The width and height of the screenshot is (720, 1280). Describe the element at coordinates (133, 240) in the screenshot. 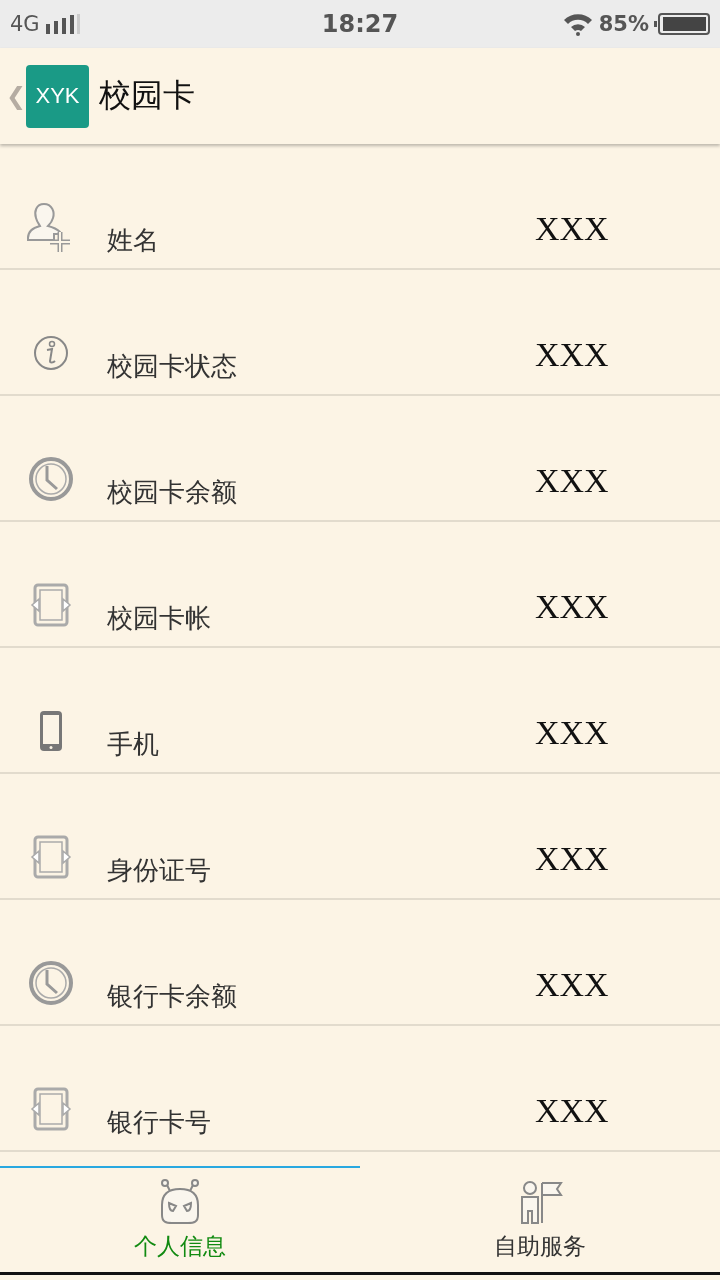

I see `field-label: 姓名` at that location.